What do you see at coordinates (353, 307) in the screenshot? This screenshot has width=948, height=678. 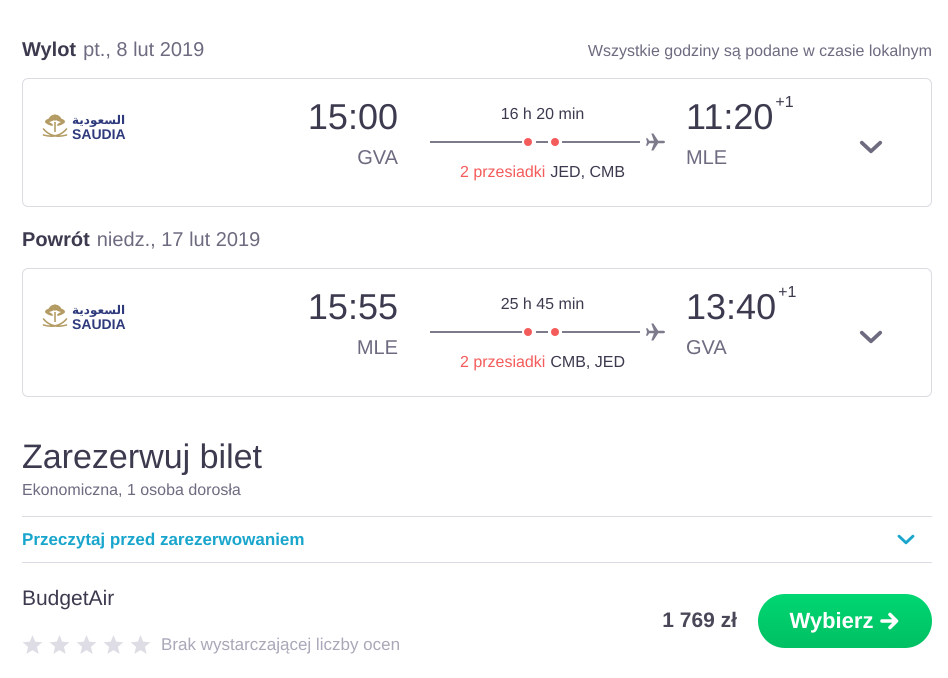 I see `departure-time: 15:55` at bounding box center [353, 307].